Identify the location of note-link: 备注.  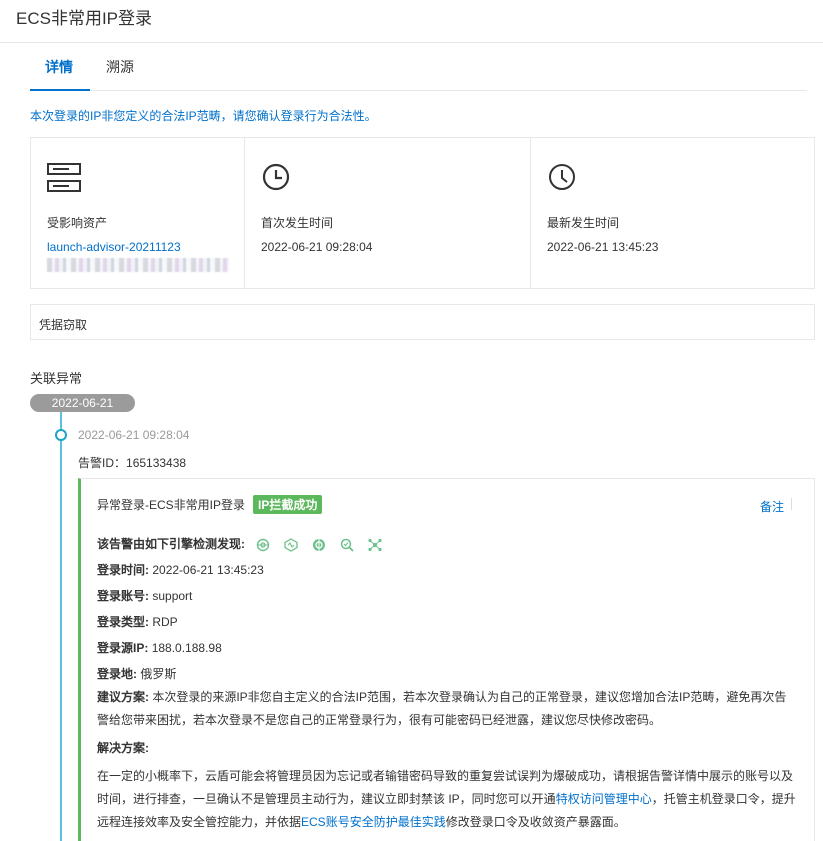
(772, 506).